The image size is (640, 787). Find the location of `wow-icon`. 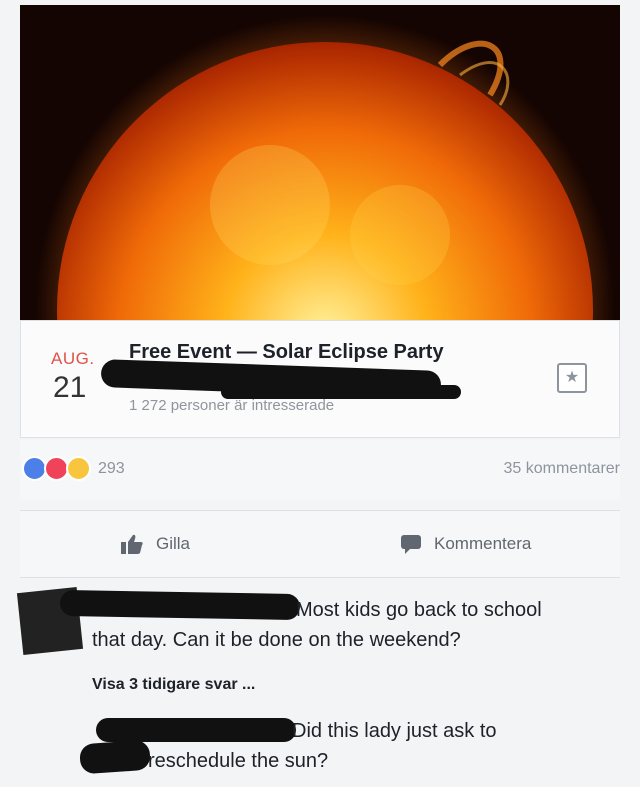

wow-icon is located at coordinates (78, 468).